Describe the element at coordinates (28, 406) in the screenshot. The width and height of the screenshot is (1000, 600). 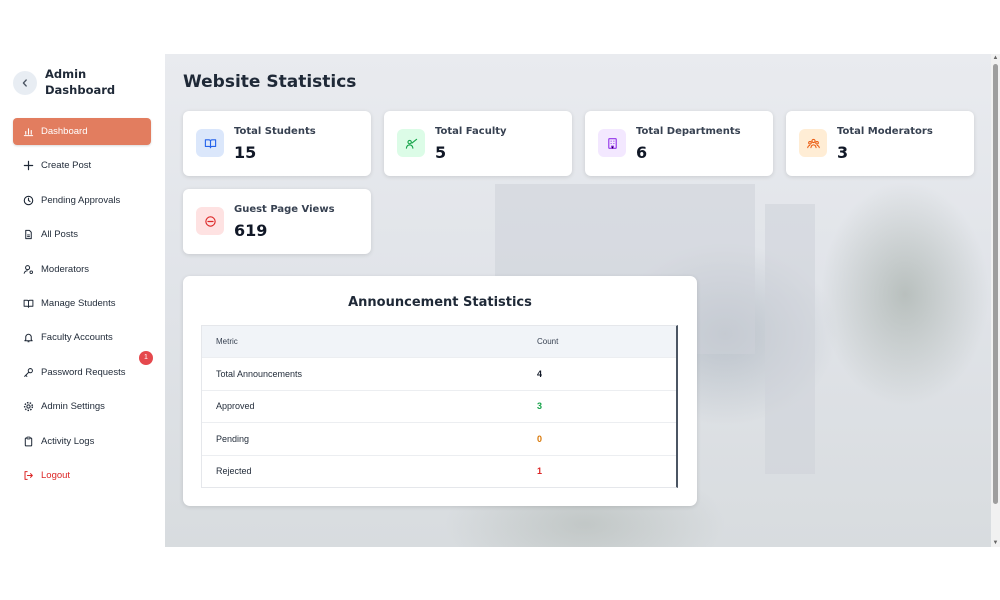
I see `gear-icon` at that location.